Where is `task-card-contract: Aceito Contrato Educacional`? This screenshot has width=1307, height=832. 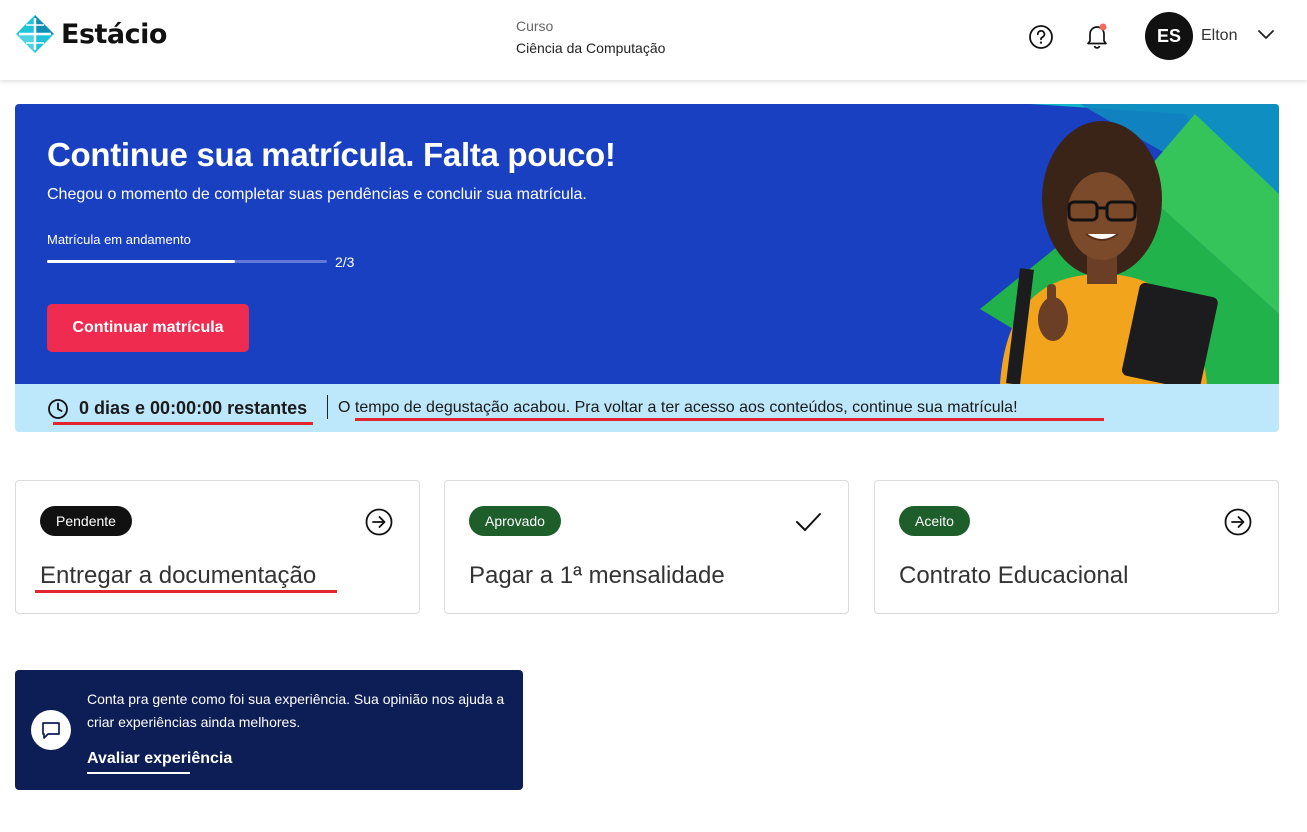 task-card-contract: Aceito Contrato Educacional is located at coordinates (1076, 547).